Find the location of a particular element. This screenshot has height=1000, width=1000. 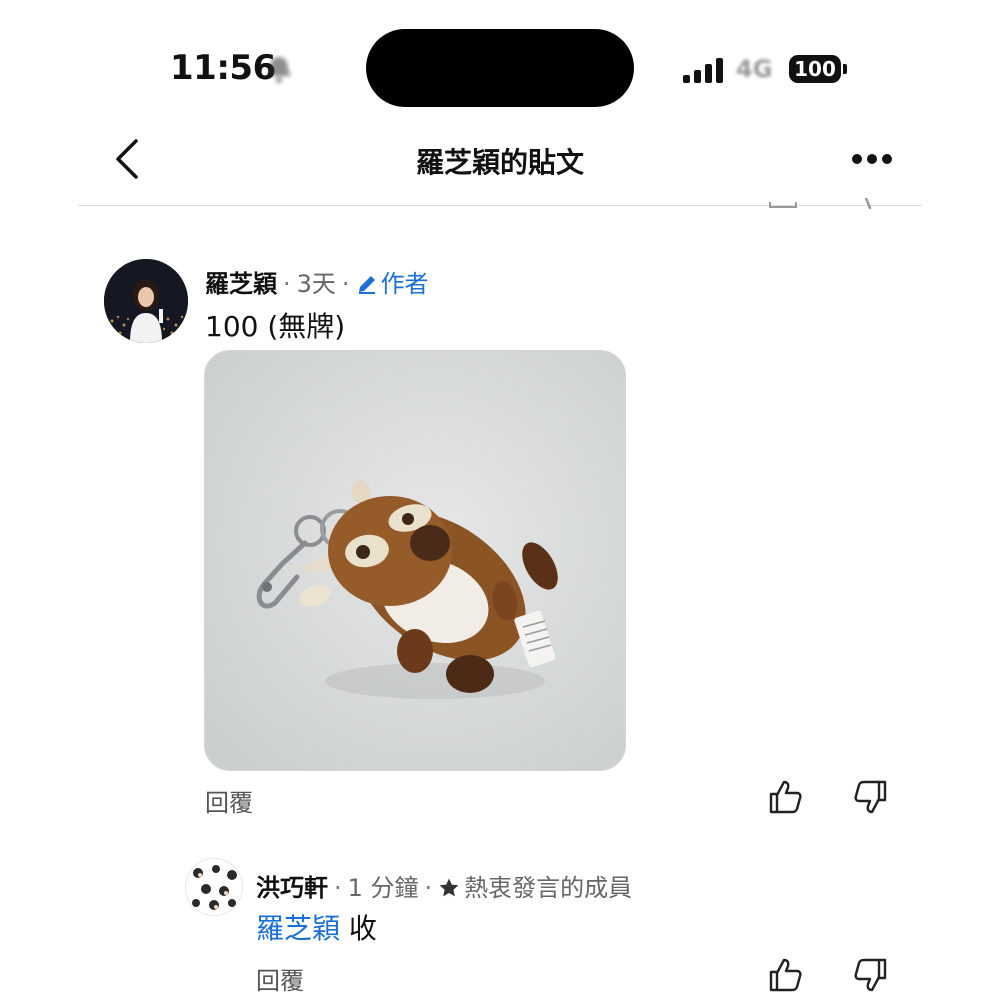

author-name: 洪巧軒 is located at coordinates (292, 888).